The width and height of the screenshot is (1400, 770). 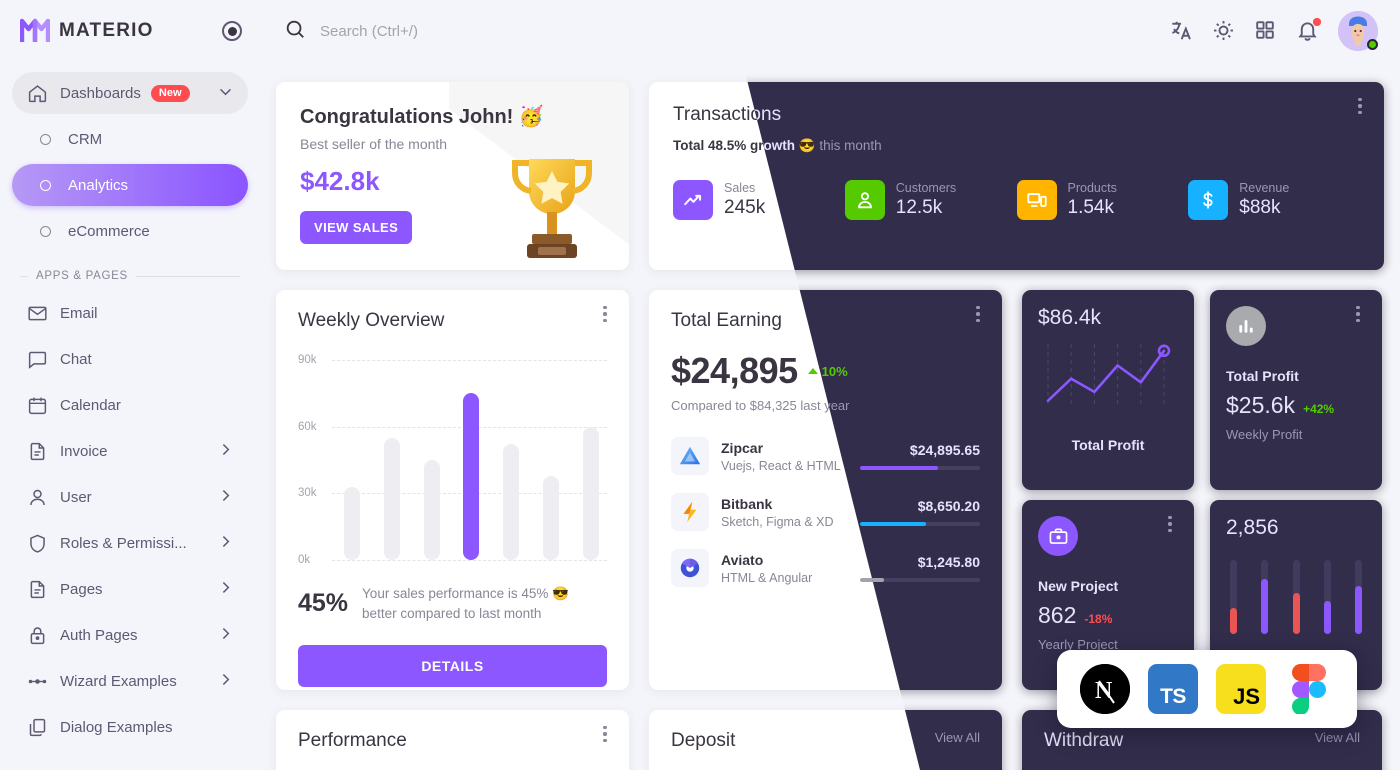 I want to click on dollar-icon, so click(x=1208, y=200).